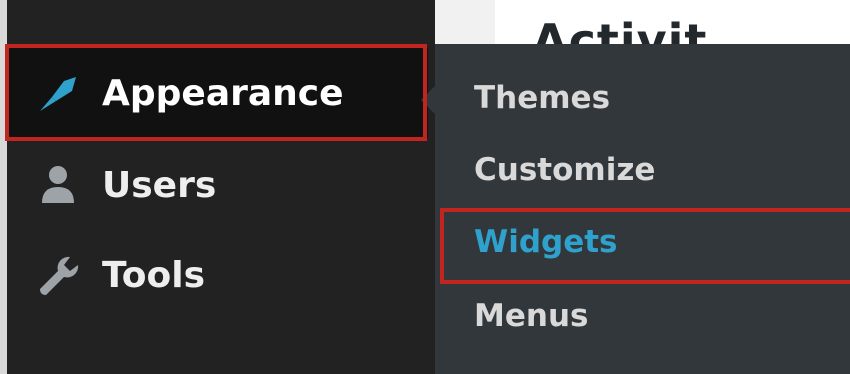  I want to click on sidebar-item-label: Tools, so click(154, 275).